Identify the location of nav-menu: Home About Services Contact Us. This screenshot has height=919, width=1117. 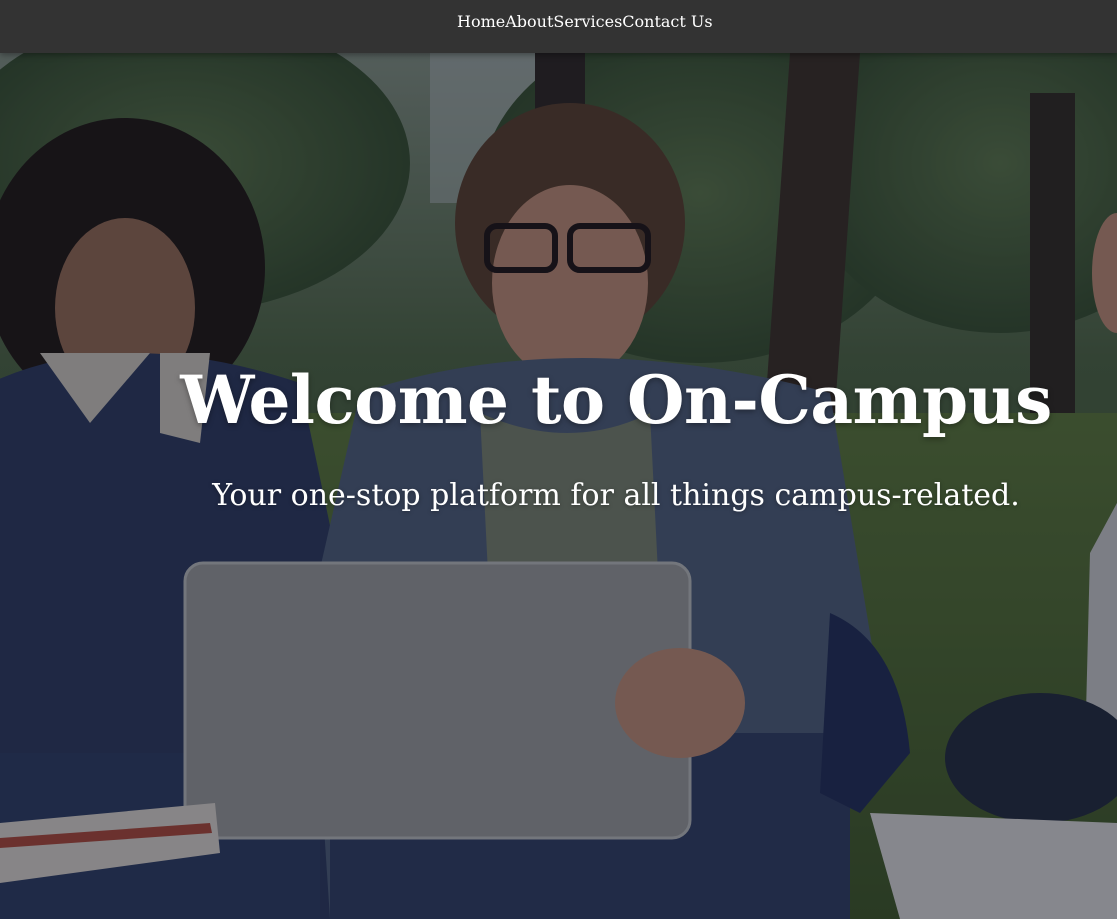
(585, 21).